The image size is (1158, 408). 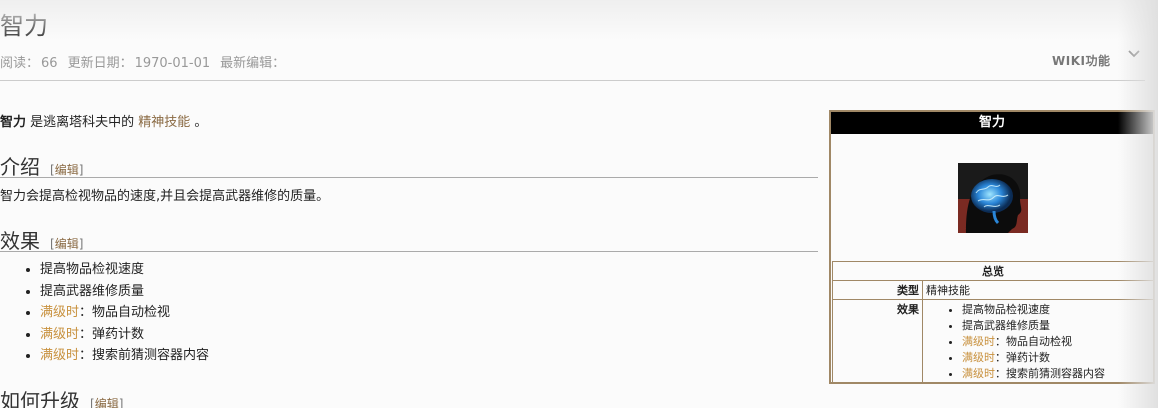 What do you see at coordinates (100, 63) in the screenshot?
I see `updated-label: 更新日期：` at bounding box center [100, 63].